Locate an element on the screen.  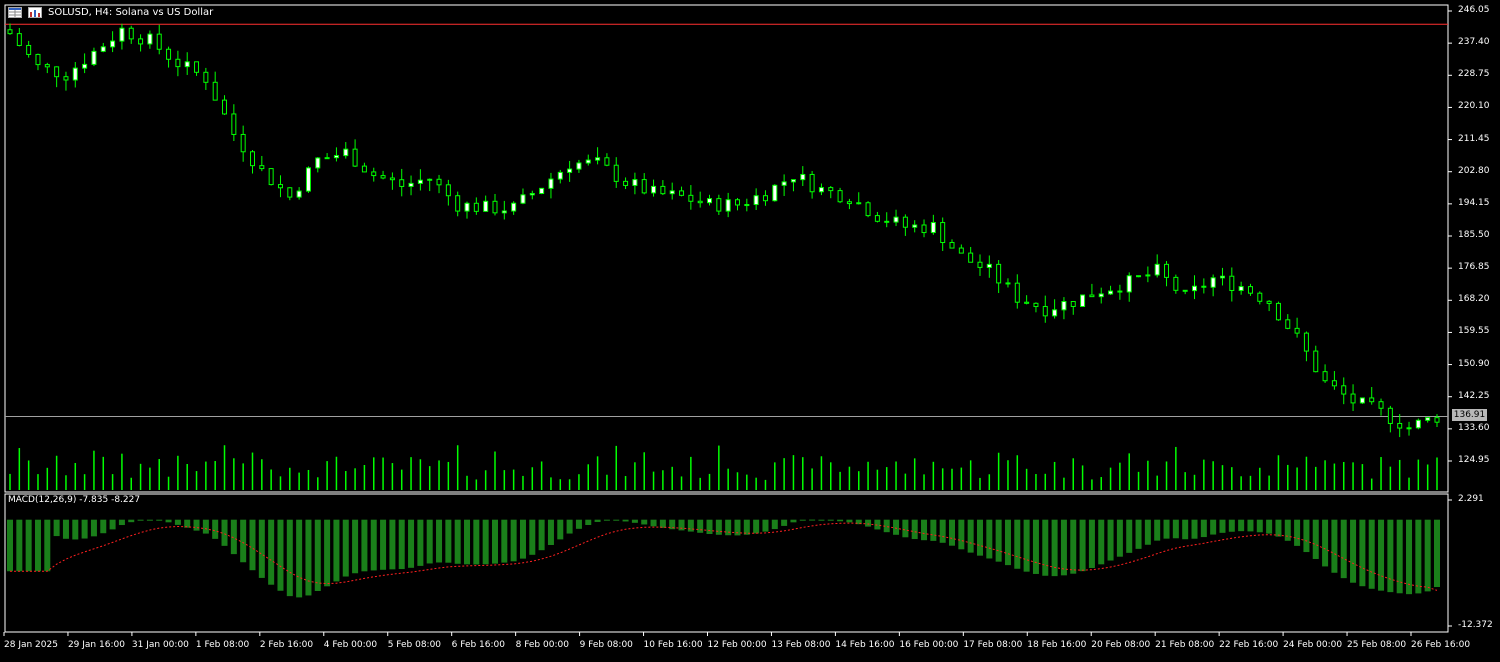
price-tick-label: 133.60 is located at coordinates (1474, 427).